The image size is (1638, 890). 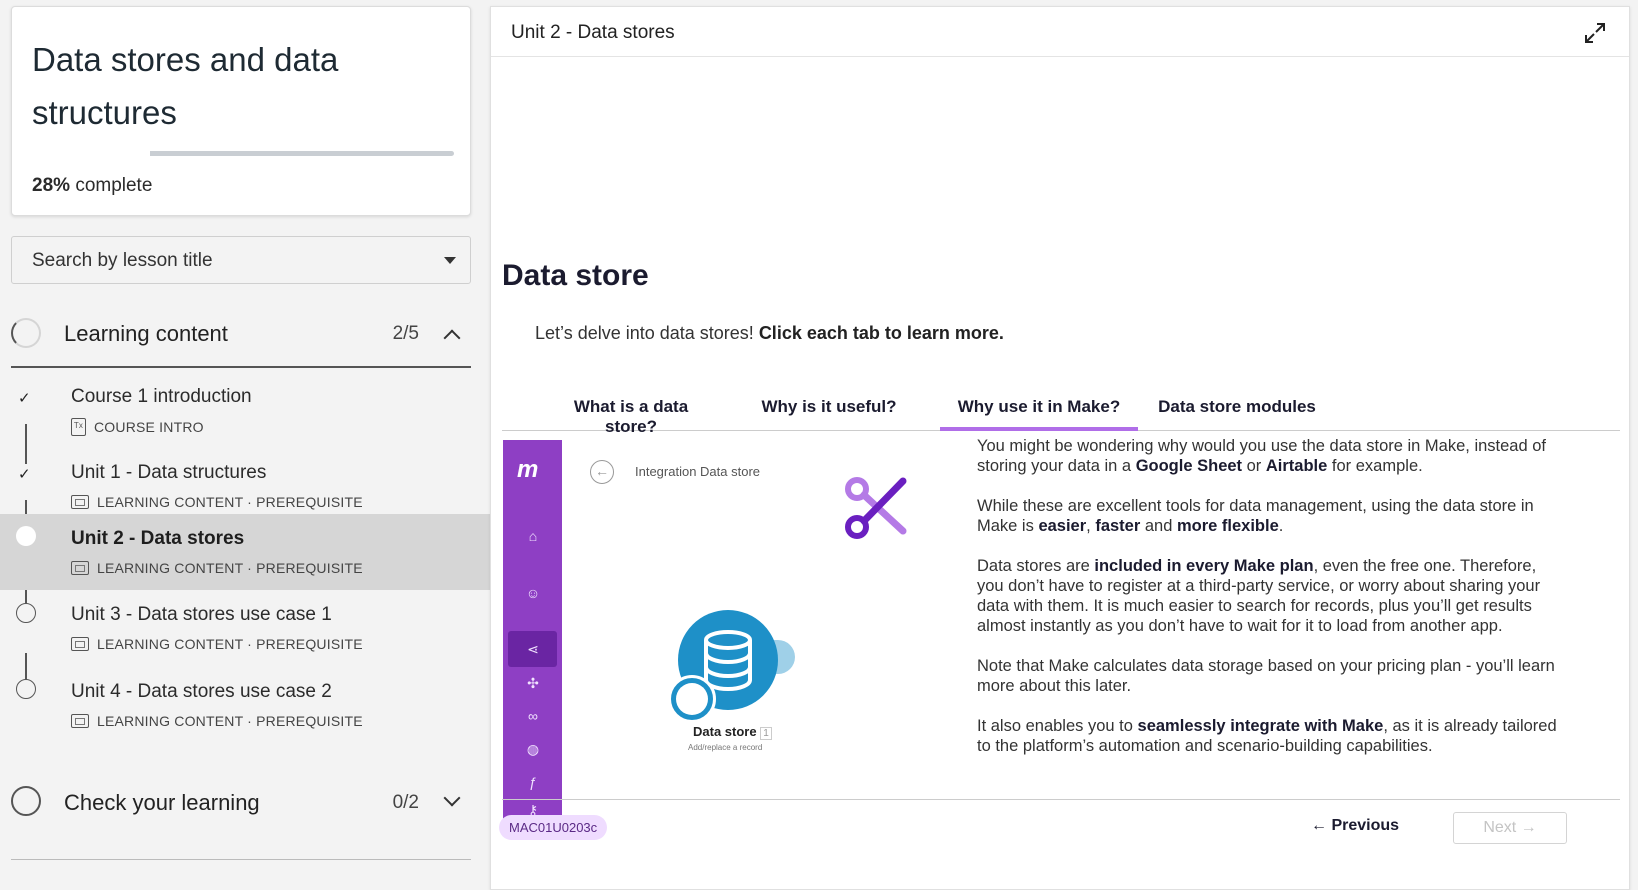 What do you see at coordinates (1039, 412) in the screenshot?
I see `tab-why-use-it-in-make: Why use it in Make?` at bounding box center [1039, 412].